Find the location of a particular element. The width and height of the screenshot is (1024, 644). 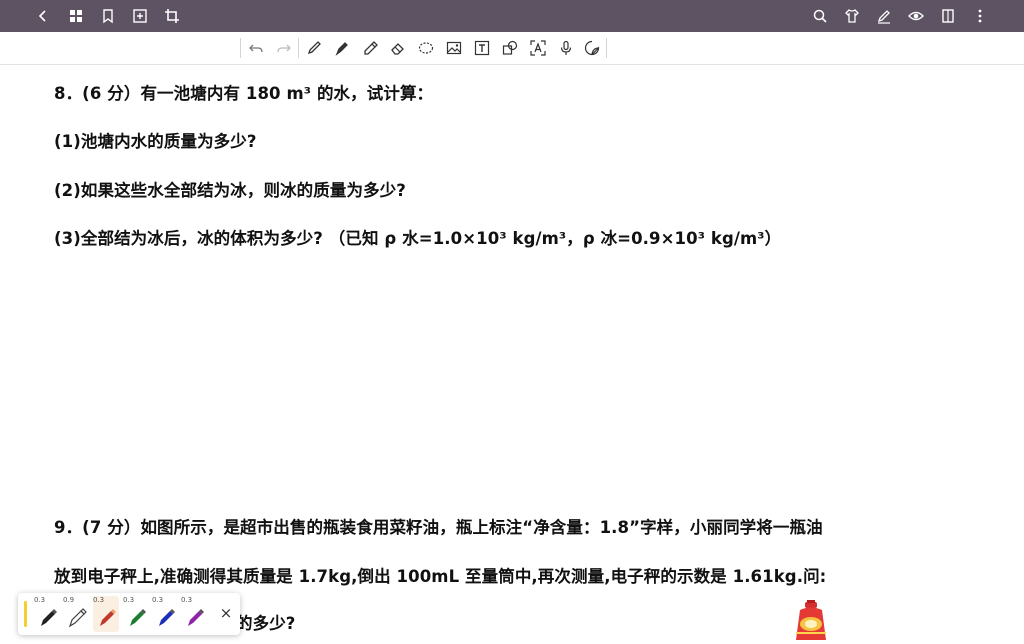

fountain-pen-icon is located at coordinates (342, 48).